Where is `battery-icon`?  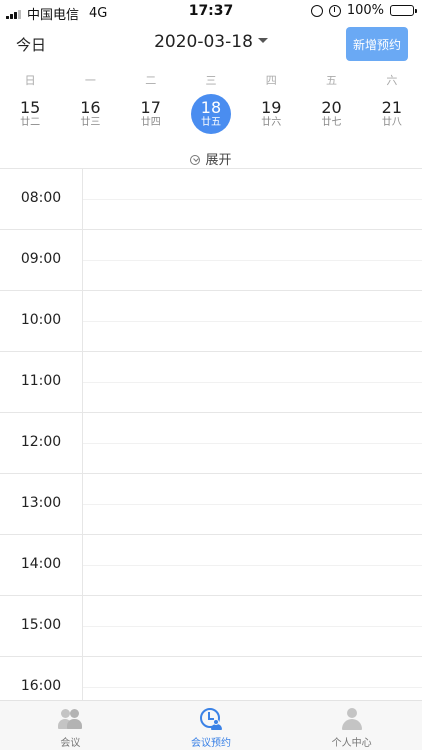
battery-icon is located at coordinates (403, 10).